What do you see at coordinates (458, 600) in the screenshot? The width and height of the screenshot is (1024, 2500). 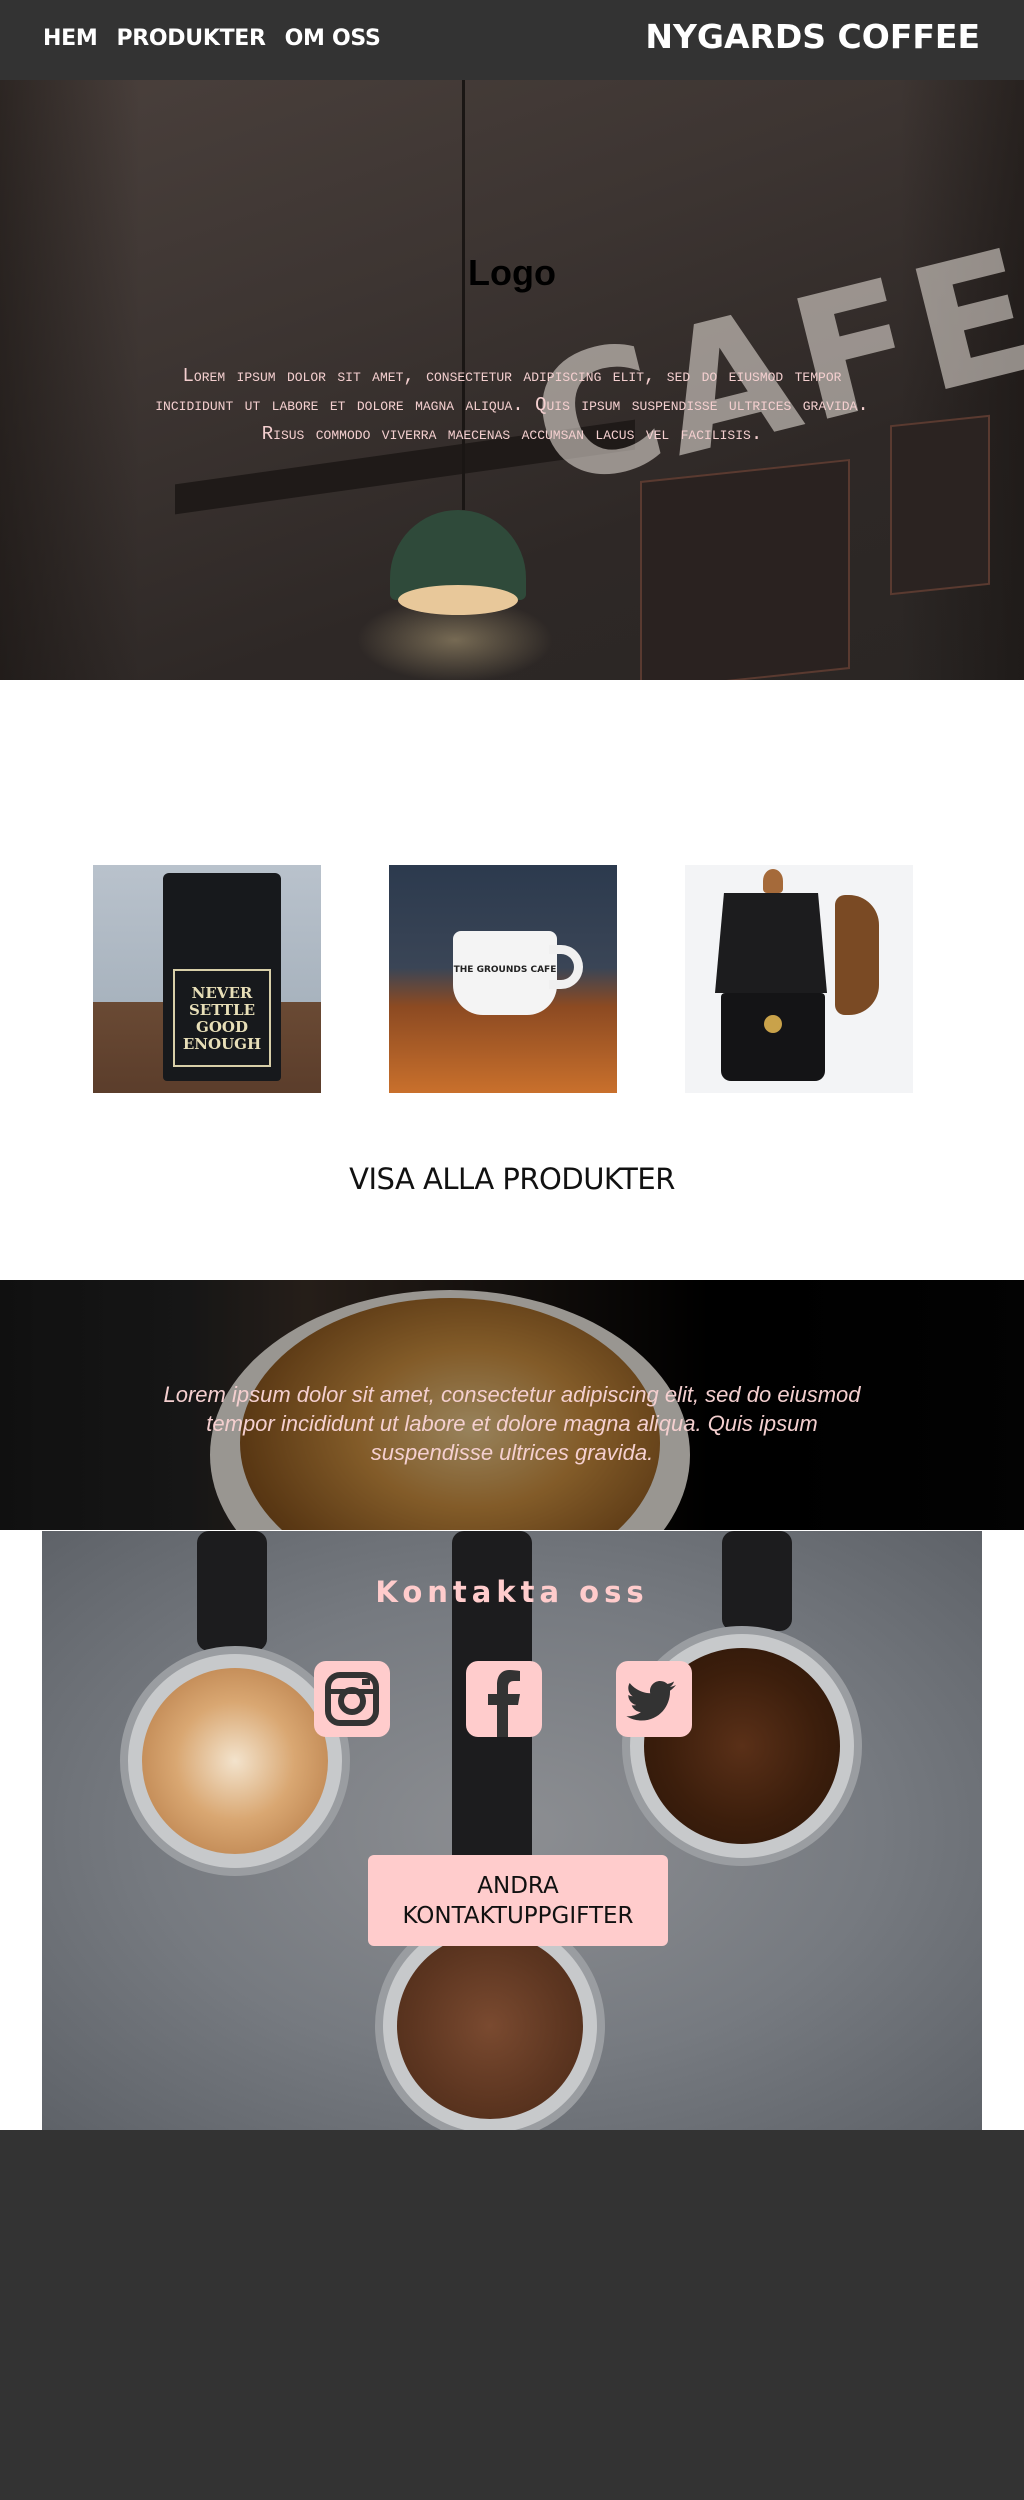 I see `lamp-glow` at bounding box center [458, 600].